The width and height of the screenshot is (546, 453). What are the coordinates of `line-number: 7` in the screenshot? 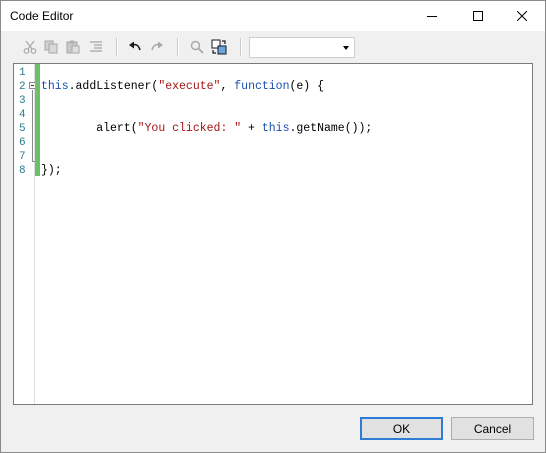 It's located at (22, 157).